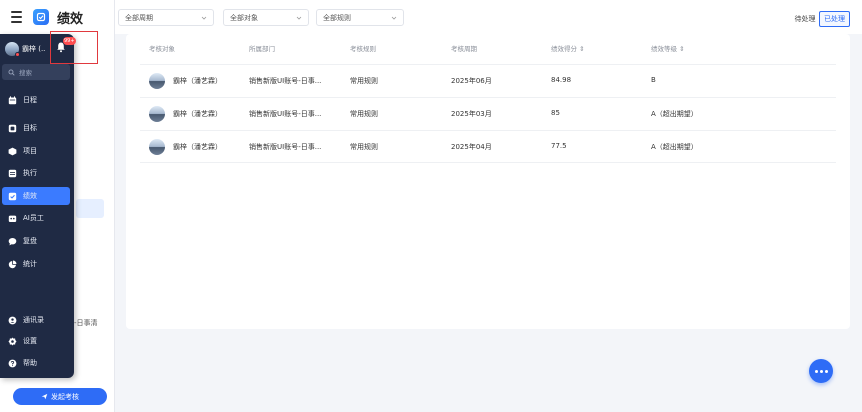  Describe the element at coordinates (30, 196) in the screenshot. I see `nav-item-label: 绩效` at that location.